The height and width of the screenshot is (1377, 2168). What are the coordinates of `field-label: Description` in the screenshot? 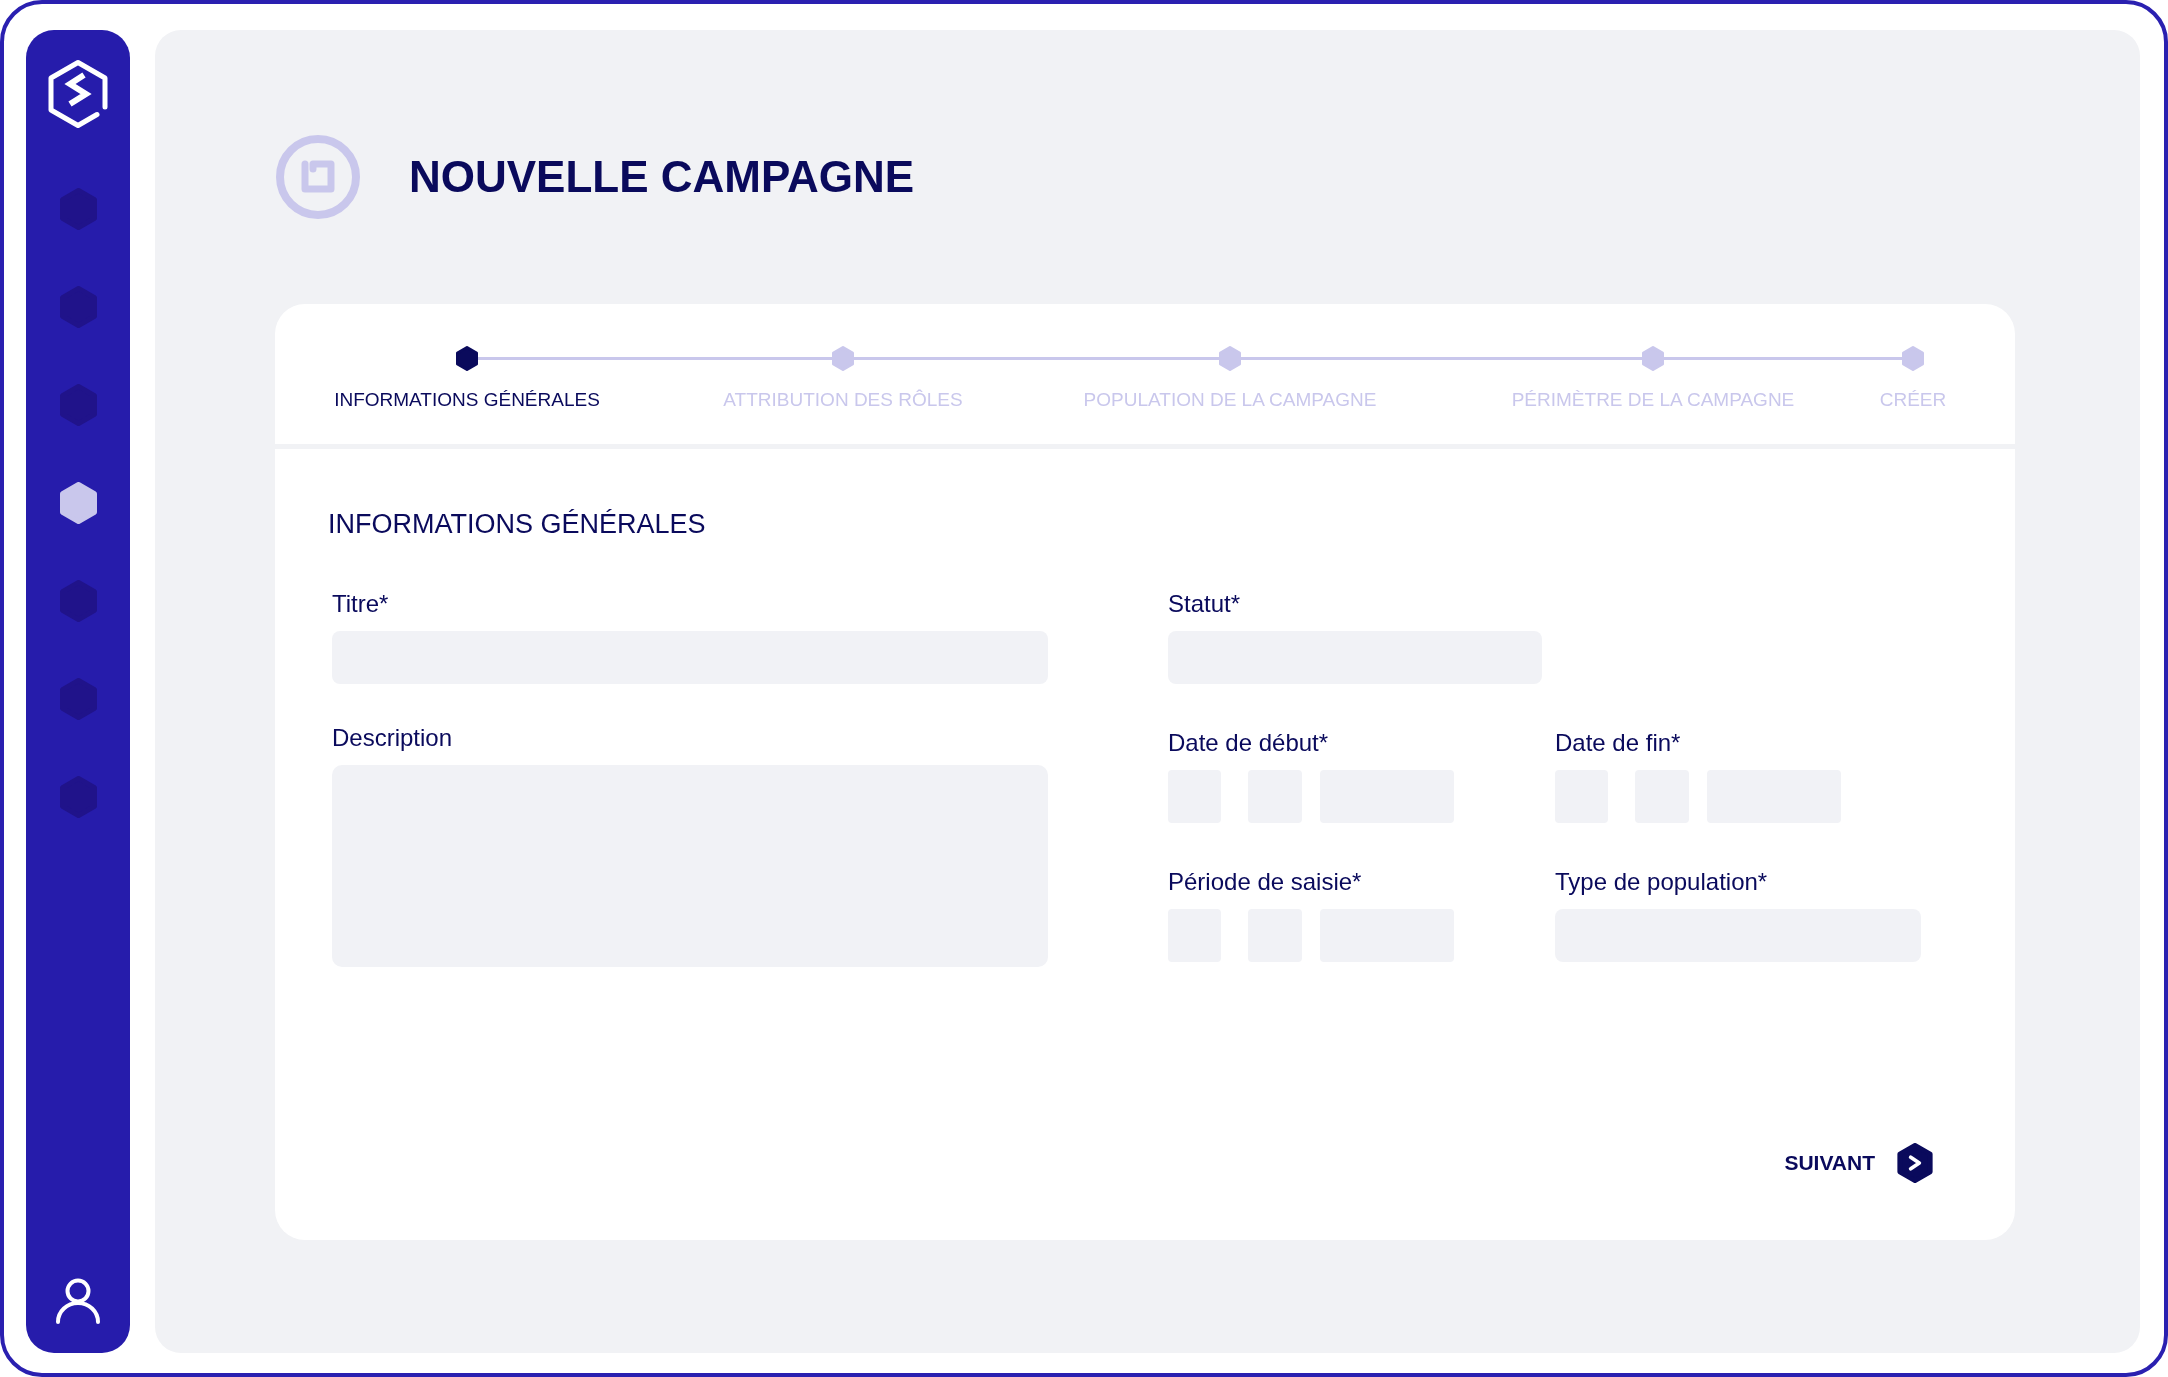 It's located at (393, 738).